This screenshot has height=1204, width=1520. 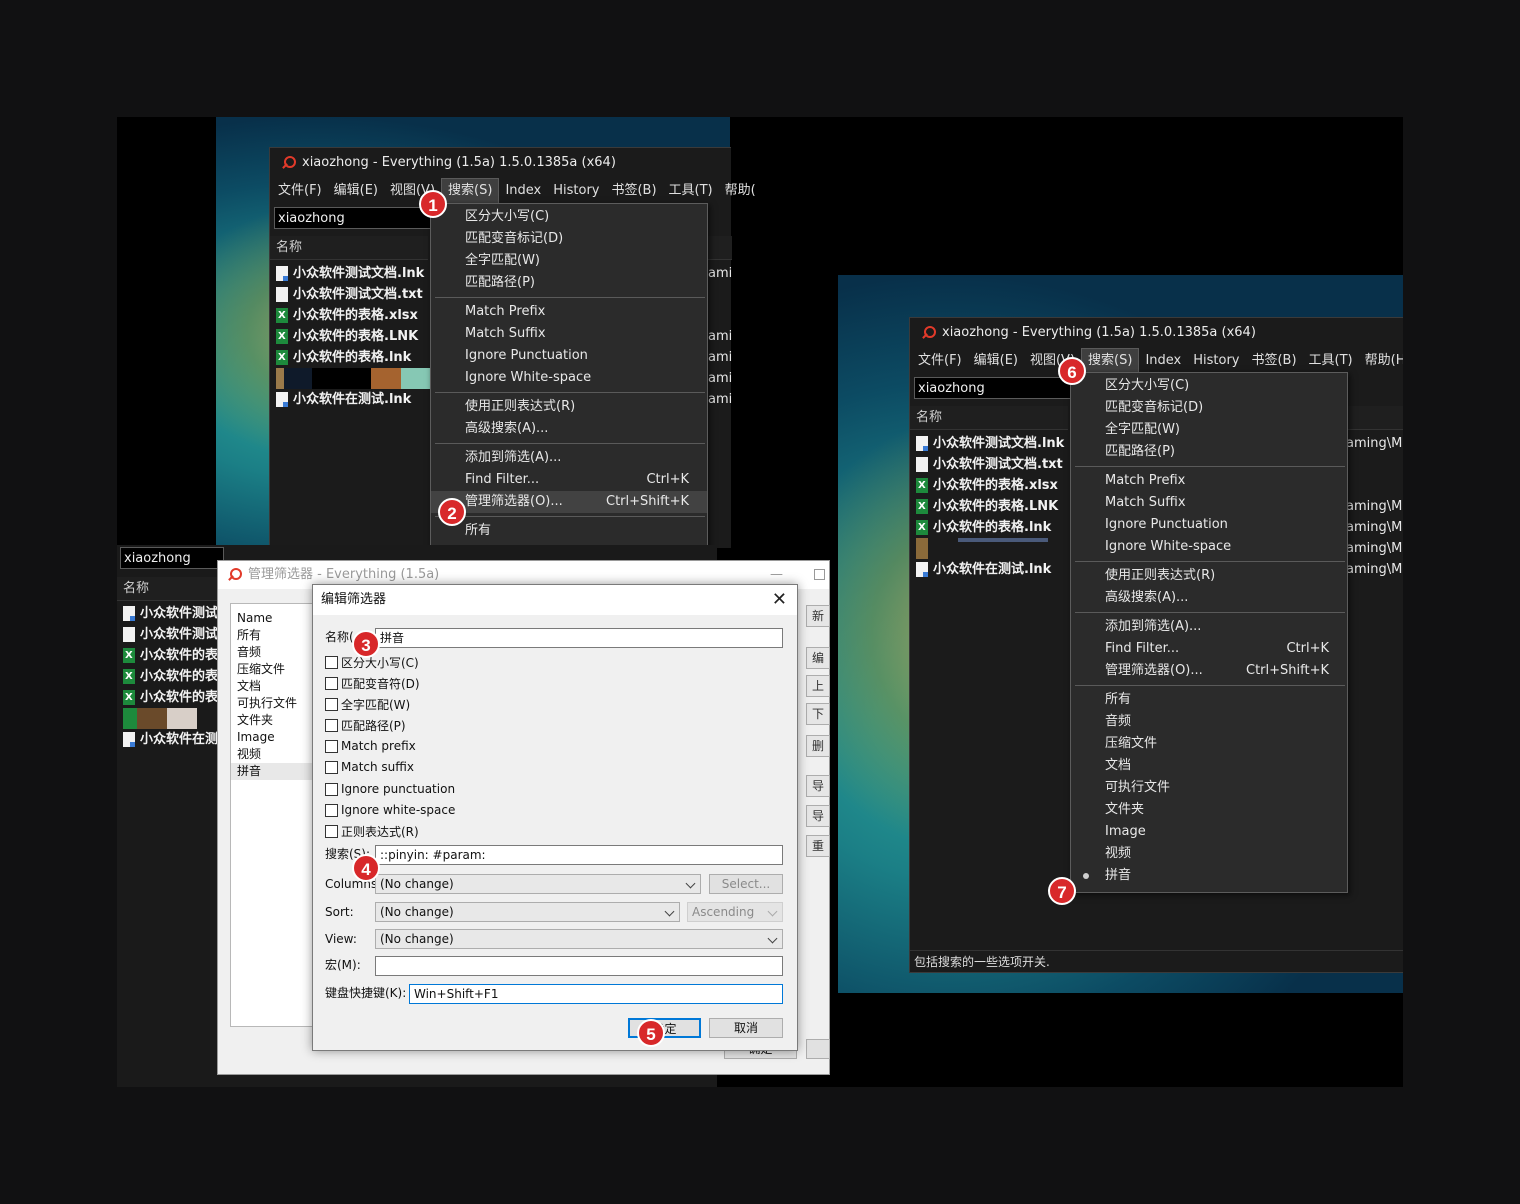 I want to click on menu-item-filter-image: Image, so click(x=1209, y=832).